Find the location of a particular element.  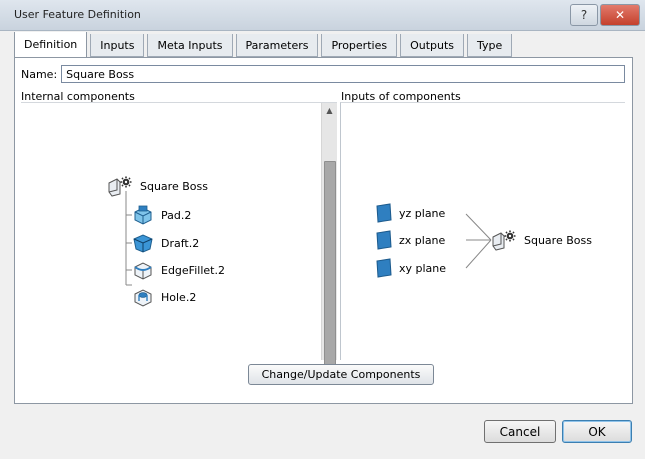

input-target-square-boss: Square Boss is located at coordinates (541, 240).